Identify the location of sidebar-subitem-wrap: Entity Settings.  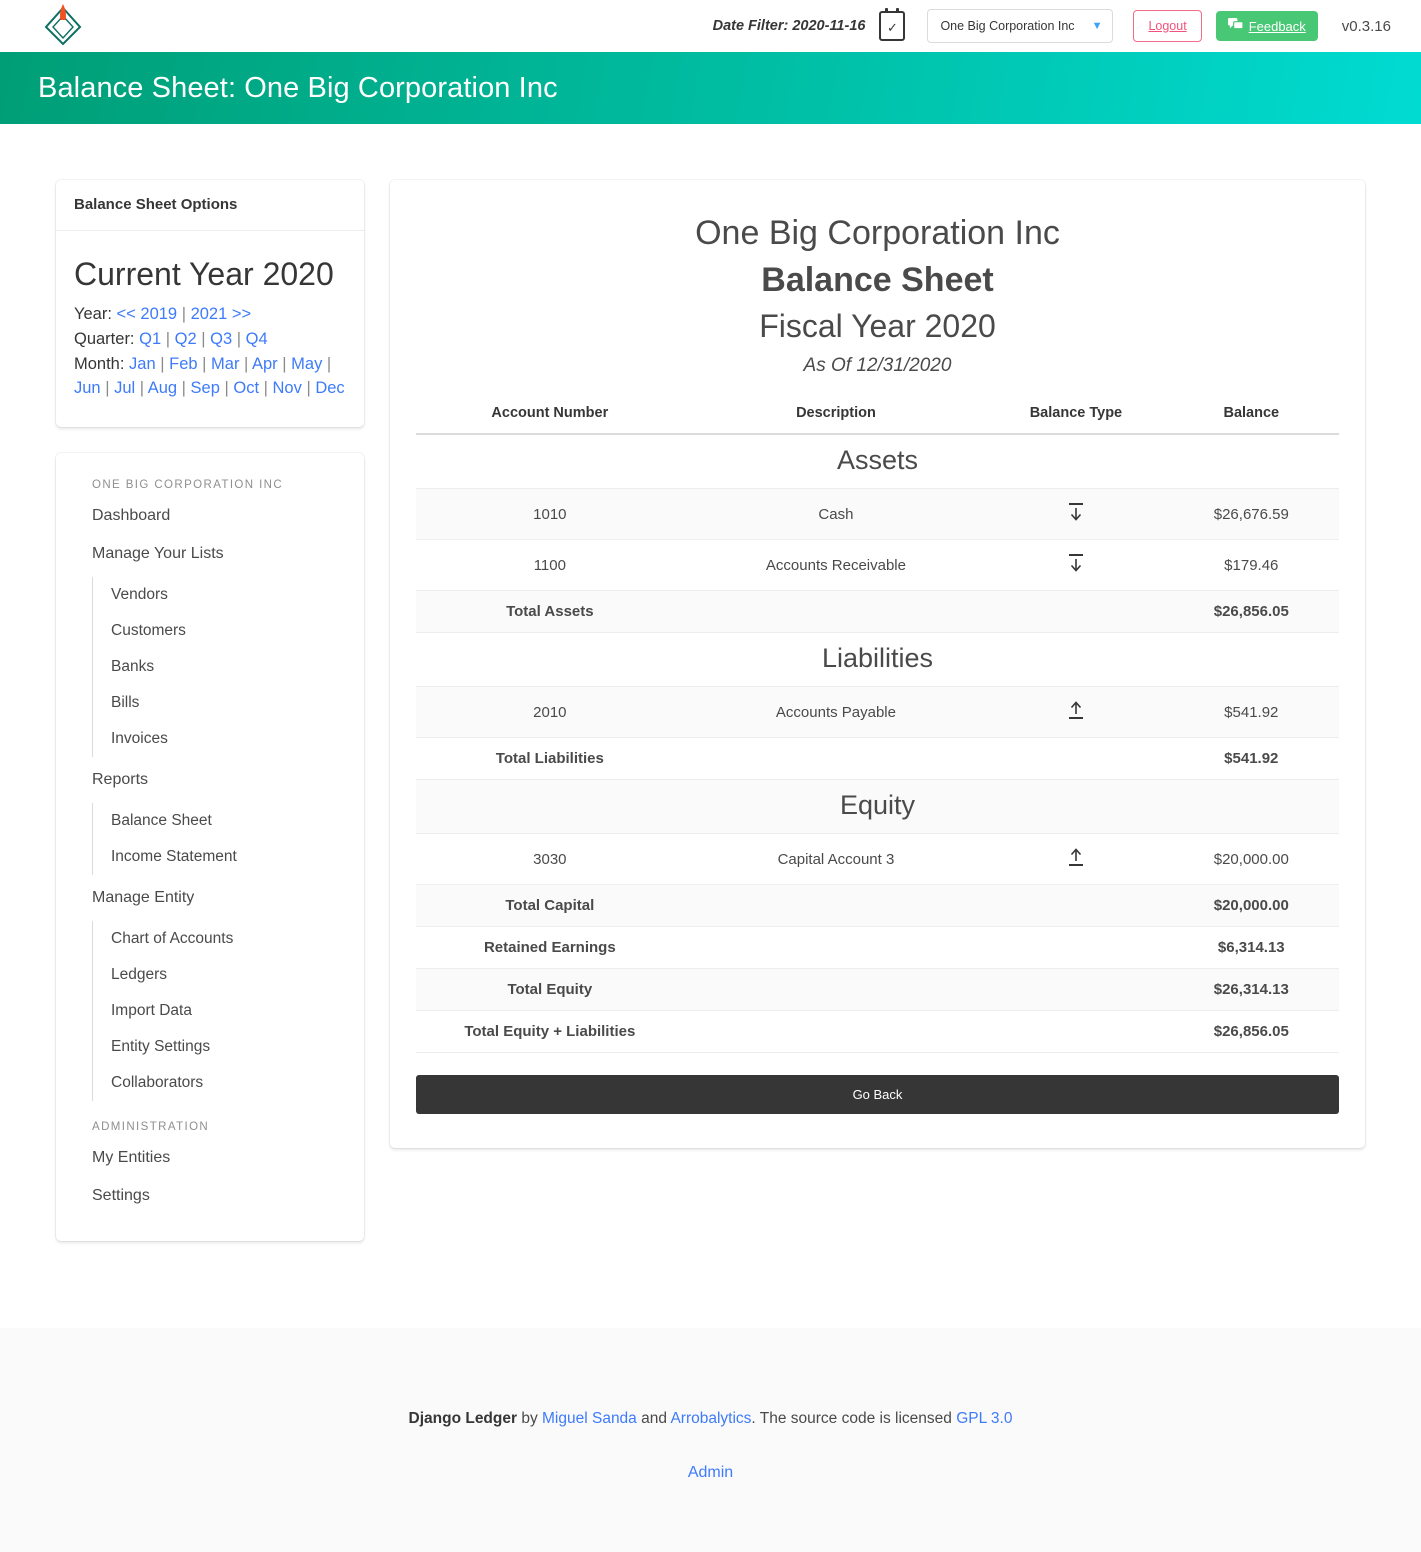
(219, 1047).